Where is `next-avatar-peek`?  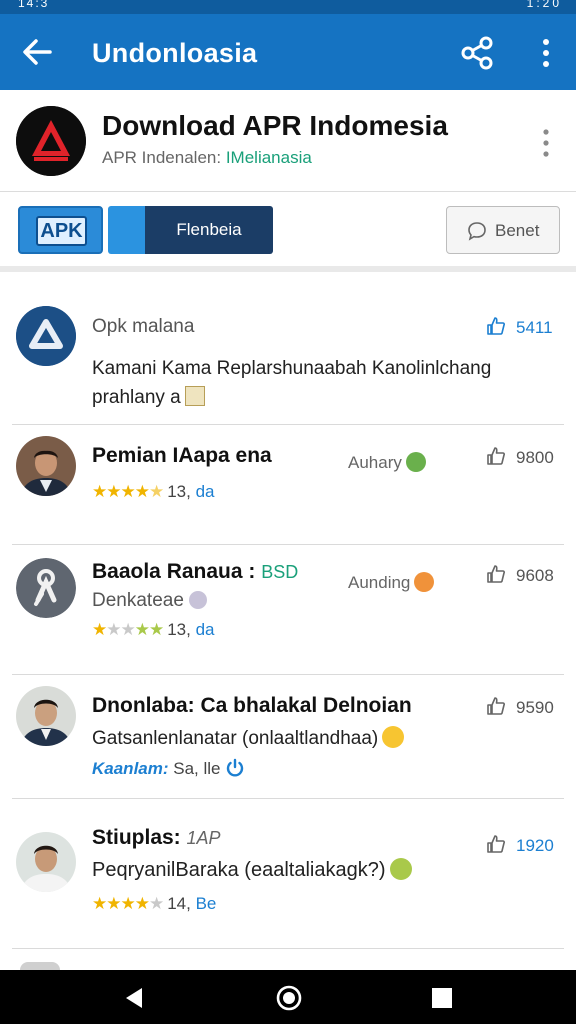 next-avatar-peek is located at coordinates (40, 966).